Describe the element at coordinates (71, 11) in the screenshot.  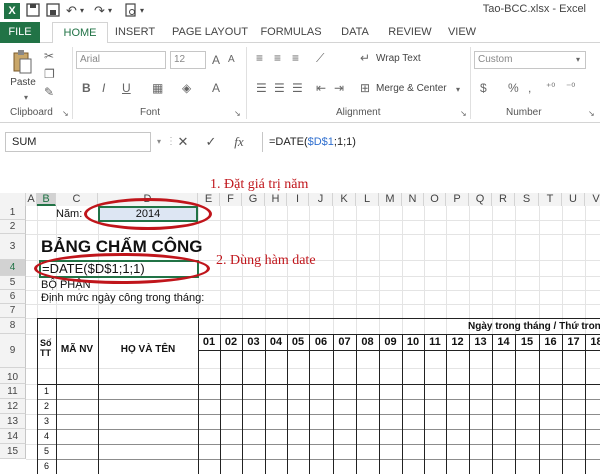
I see `undo-icon: ↶` at that location.